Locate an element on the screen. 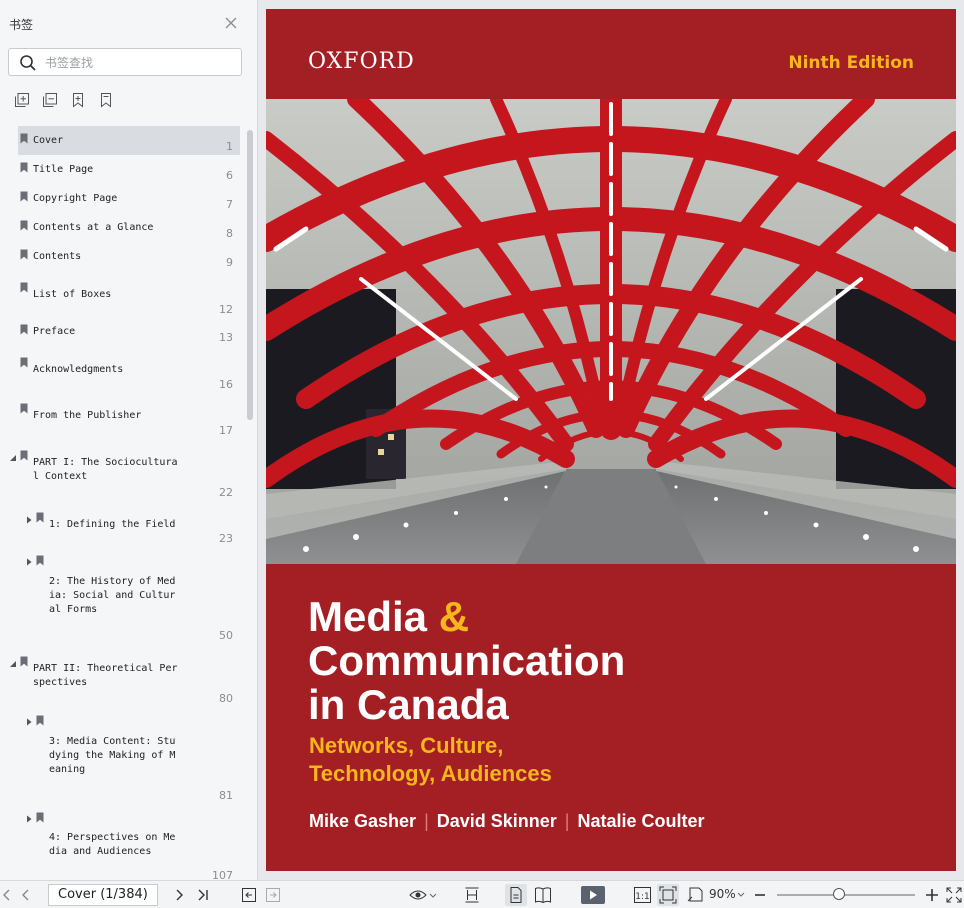 Image resolution: width=964 pixels, height=908 pixels. bookmark-page: 50 is located at coordinates (226, 635).